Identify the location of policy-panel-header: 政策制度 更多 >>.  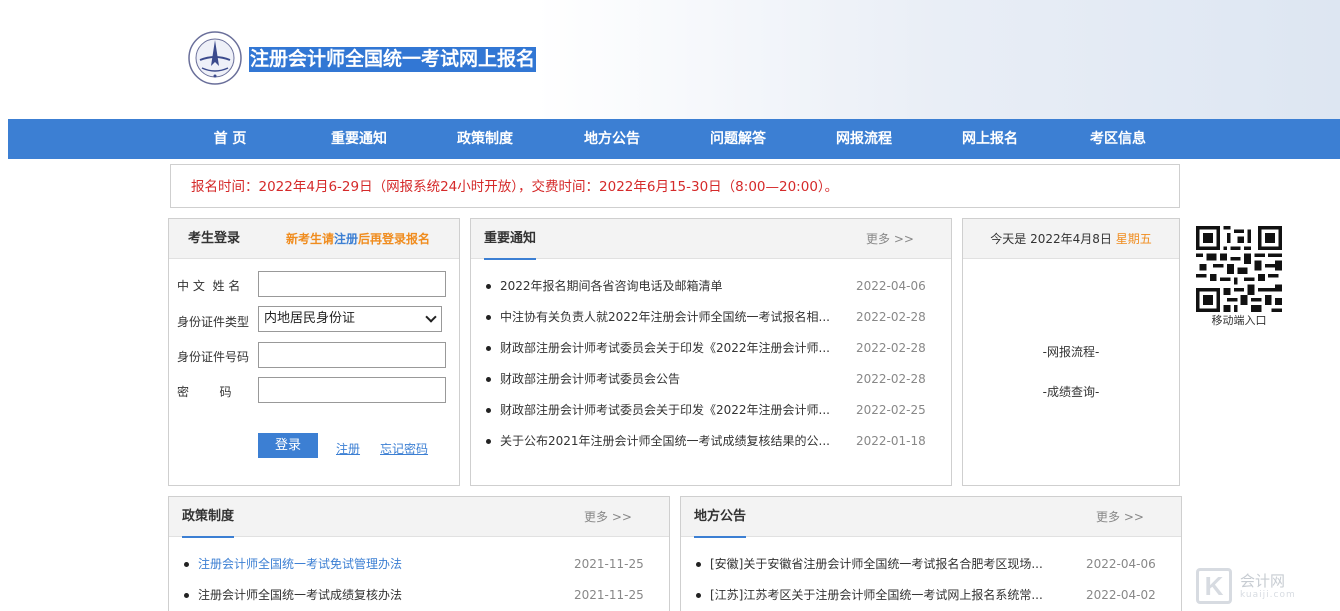
(419, 517).